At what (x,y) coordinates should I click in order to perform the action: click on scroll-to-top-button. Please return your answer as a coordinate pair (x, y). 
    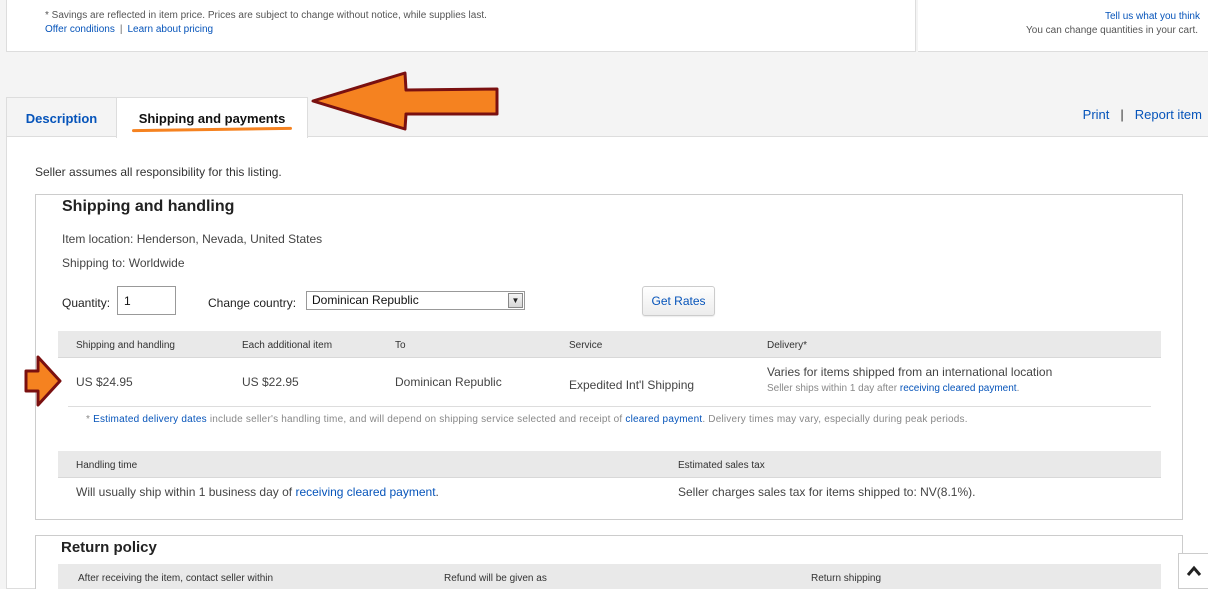
    Looking at the image, I should click on (1193, 571).